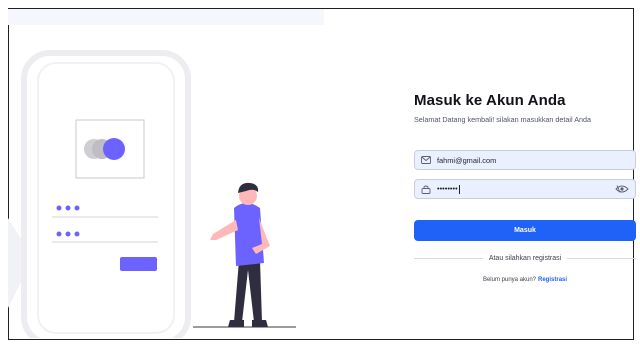 The height and width of the screenshot is (352, 640). Describe the element at coordinates (552, 280) in the screenshot. I see `register-link: Registrasi` at that location.